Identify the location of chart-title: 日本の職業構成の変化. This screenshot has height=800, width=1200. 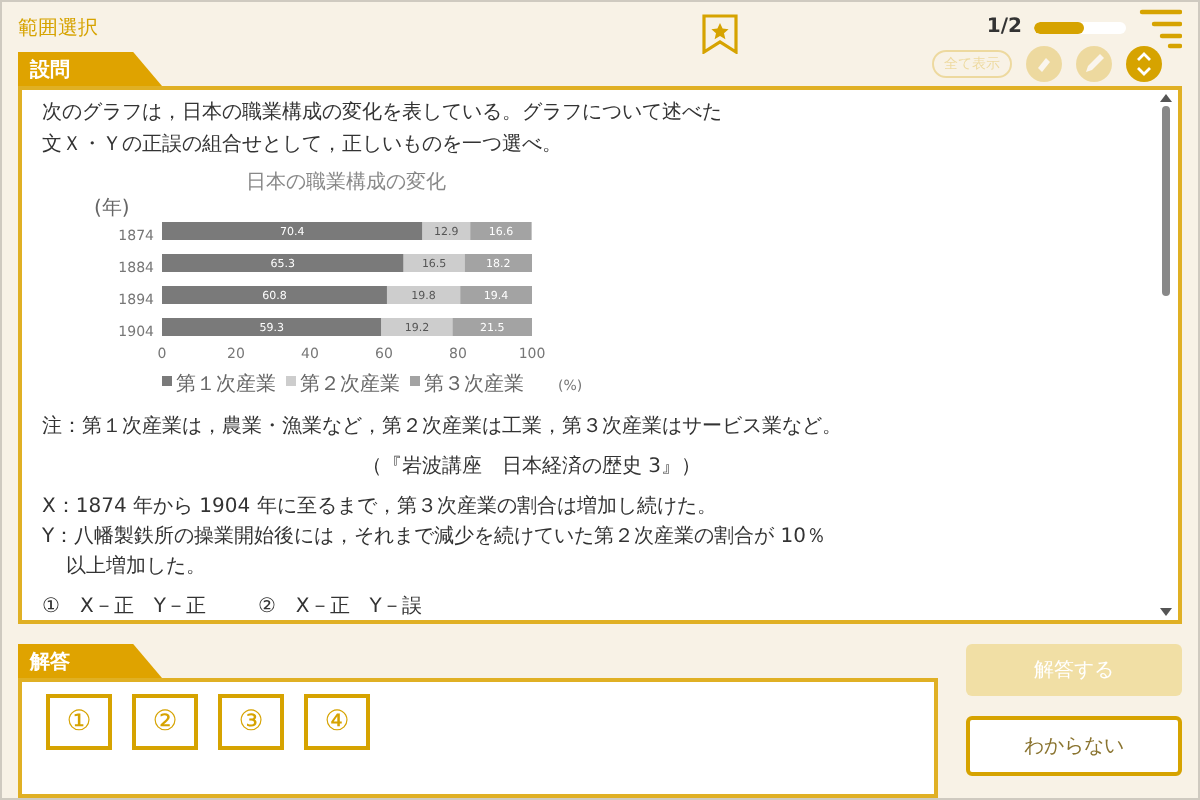
(346, 183).